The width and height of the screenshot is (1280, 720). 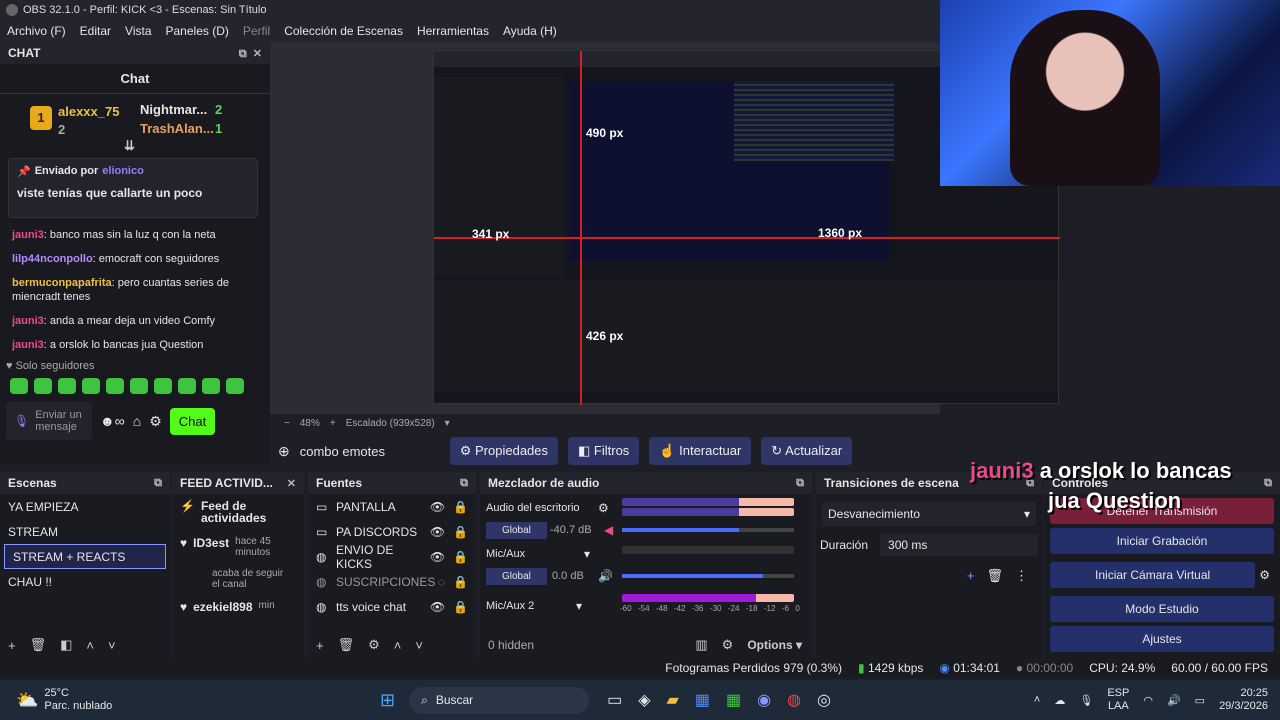 I want to click on filters-button: ◧ Filtros, so click(x=604, y=451).